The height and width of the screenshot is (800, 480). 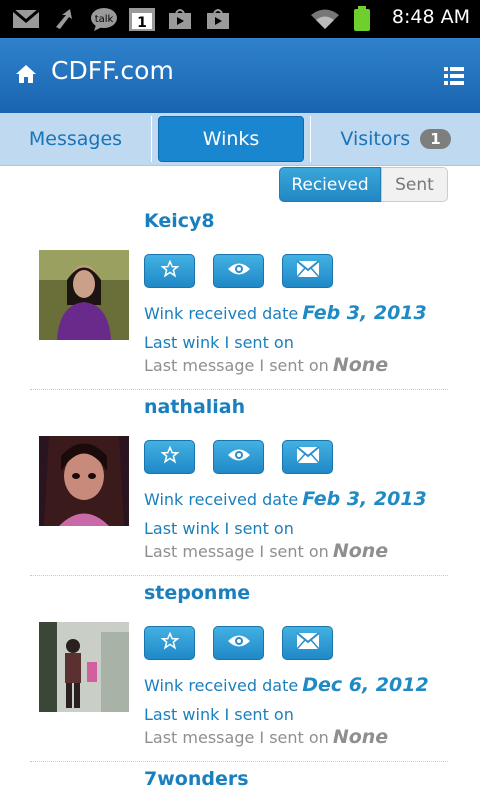 What do you see at coordinates (325, 19) in the screenshot?
I see `wifi-icon` at bounding box center [325, 19].